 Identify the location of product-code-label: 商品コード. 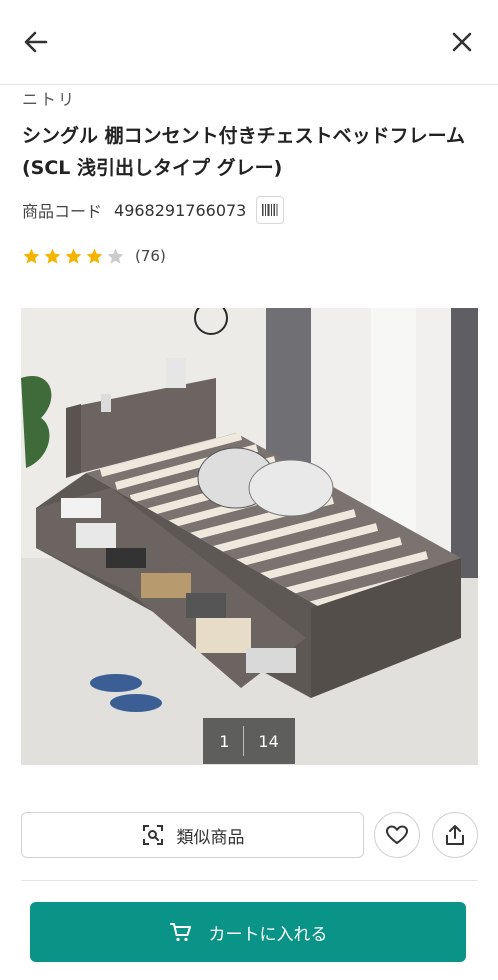
(62, 211).